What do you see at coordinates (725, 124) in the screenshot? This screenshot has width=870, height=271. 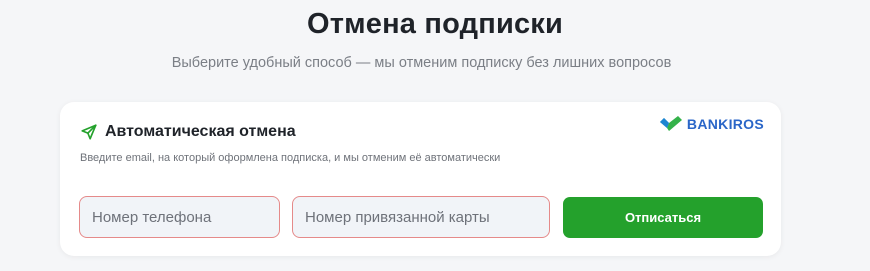 I see `brand-name: BANKIROS` at bounding box center [725, 124].